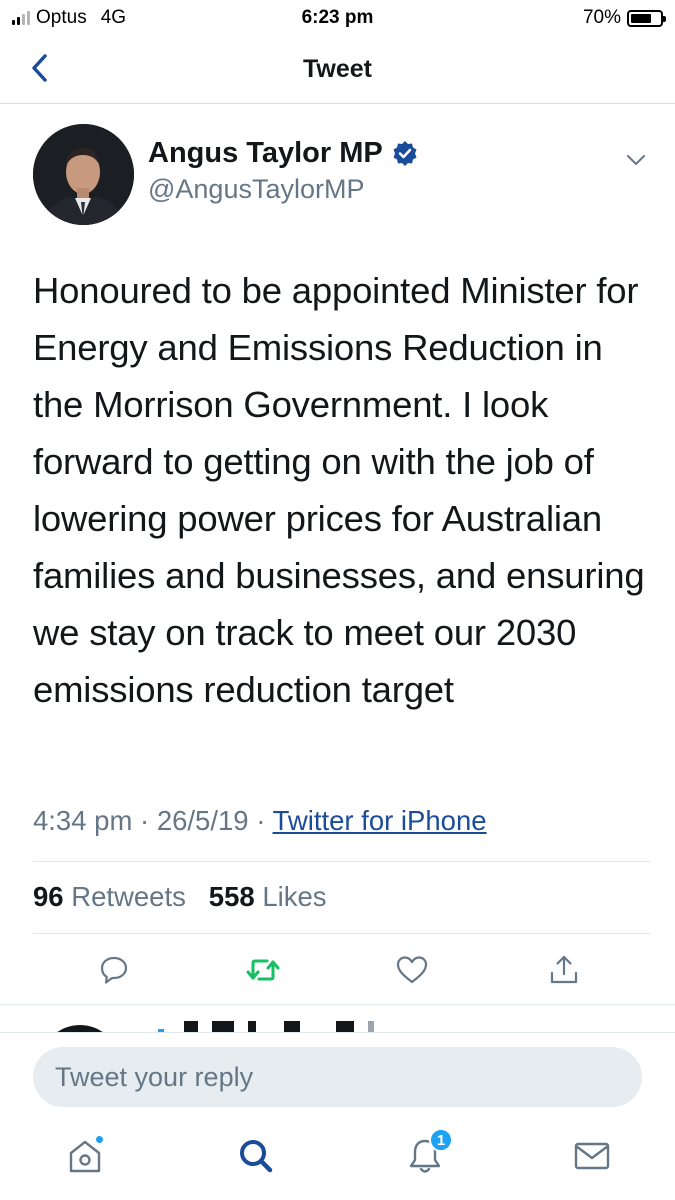 The width and height of the screenshot is (675, 1200). Describe the element at coordinates (231, 896) in the screenshot. I see `likes-count: 558` at that location.